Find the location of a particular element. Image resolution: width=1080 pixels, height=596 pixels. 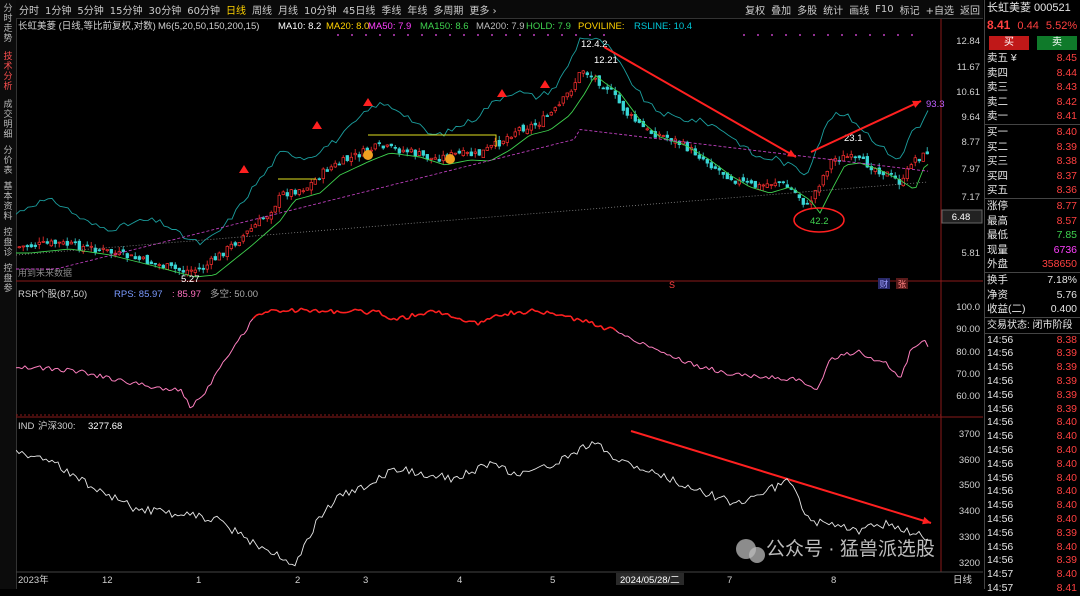

x-label-4: 3 is located at coordinates (365, 580).